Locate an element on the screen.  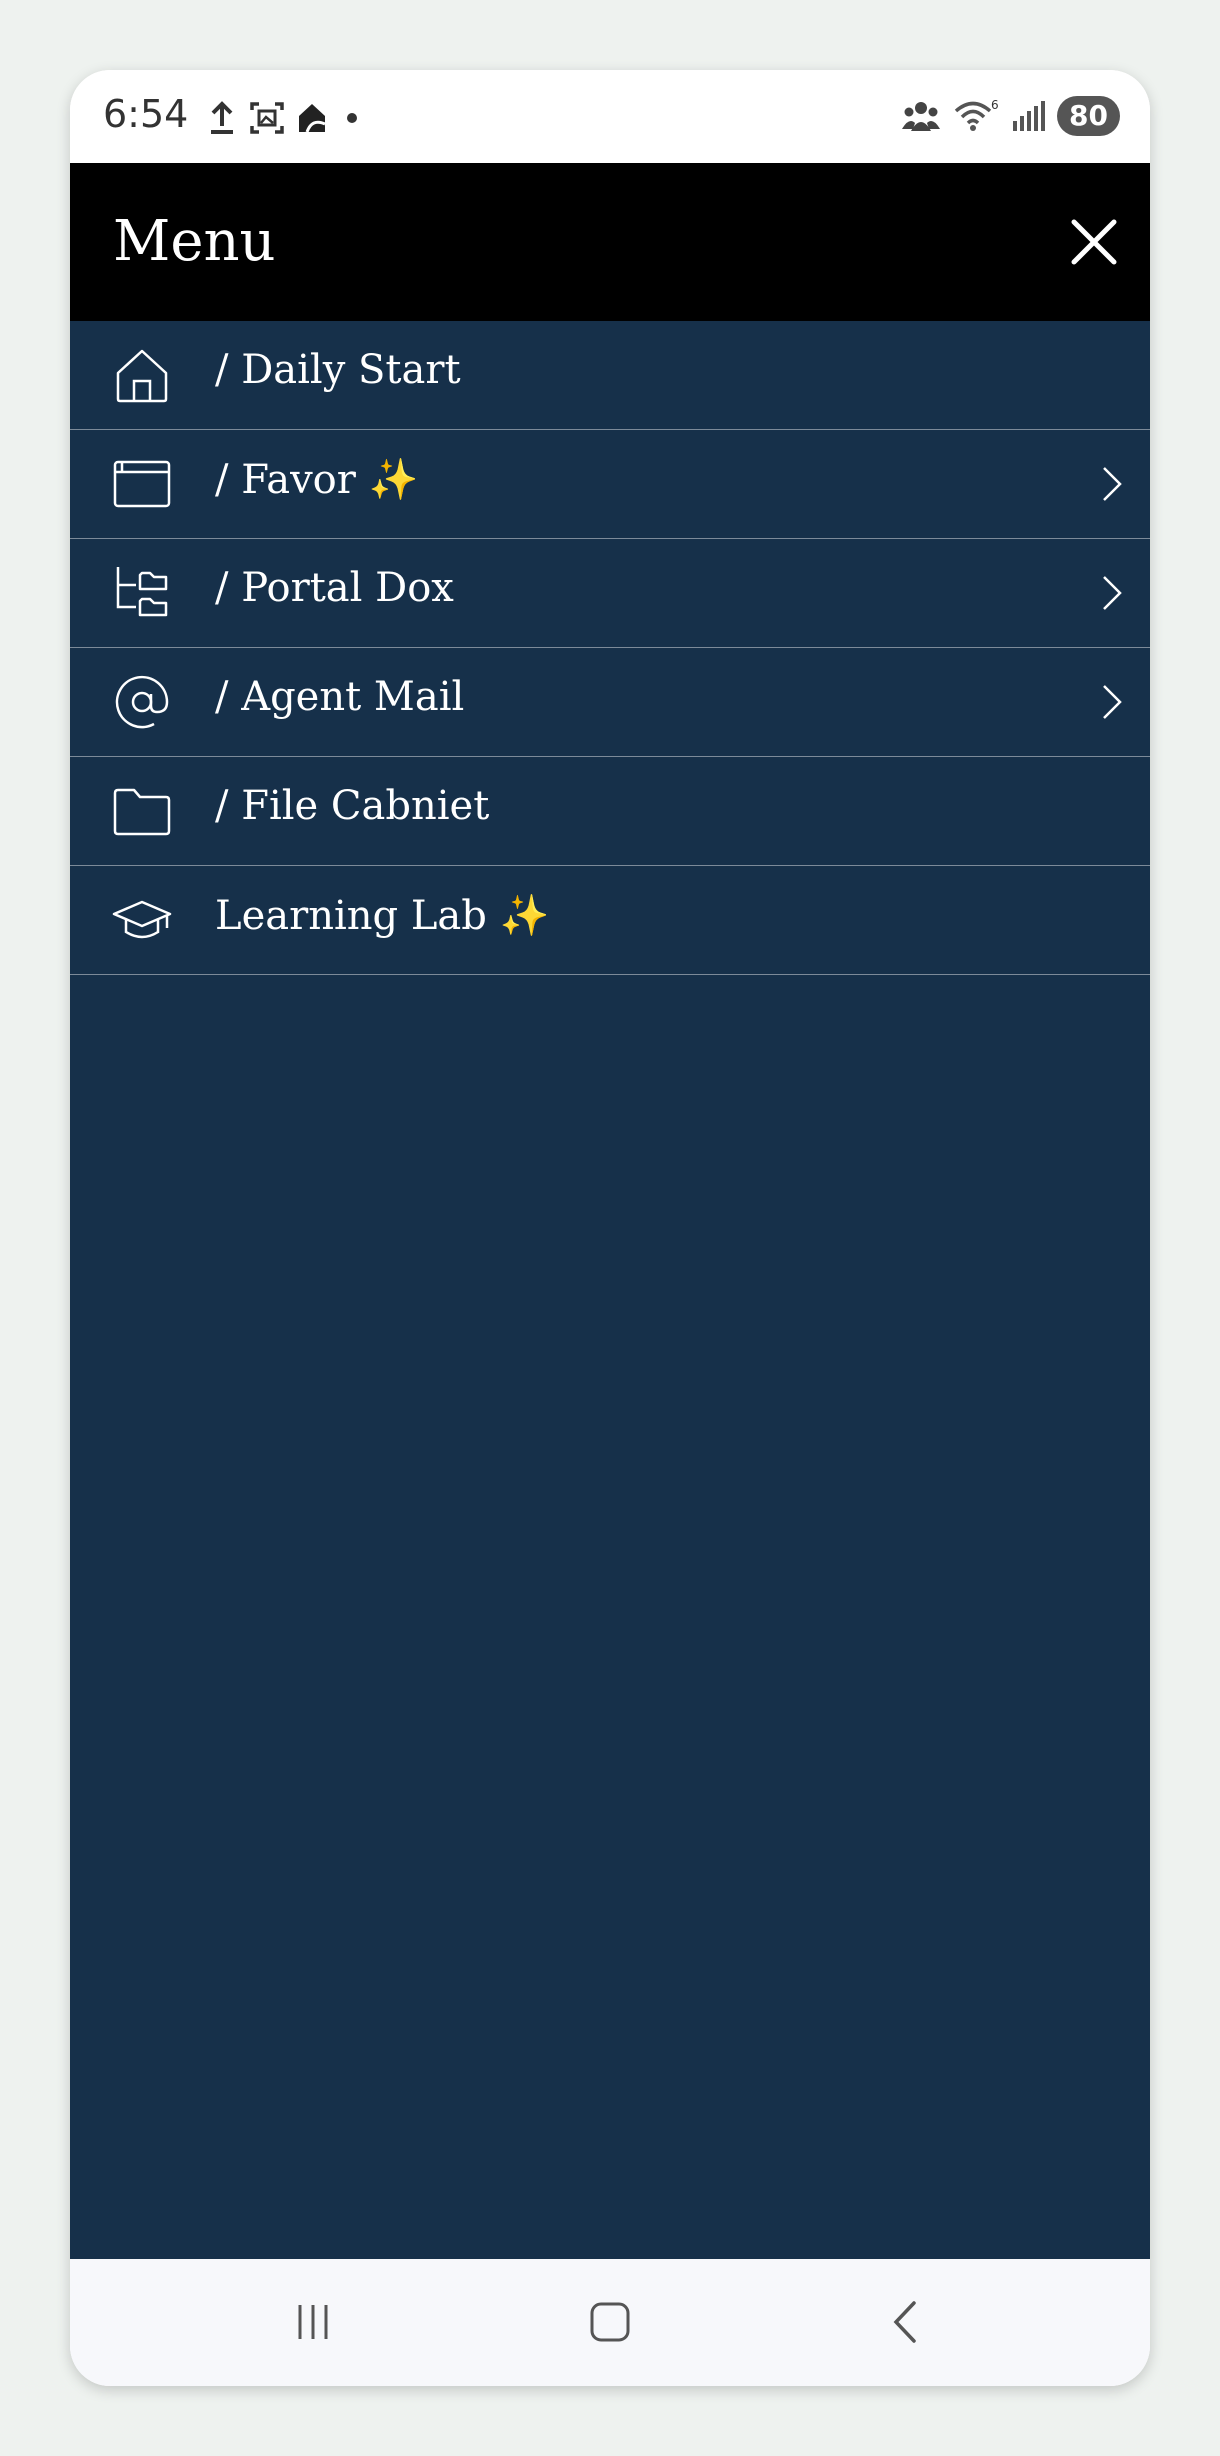
upload-icon is located at coordinates (222, 117).